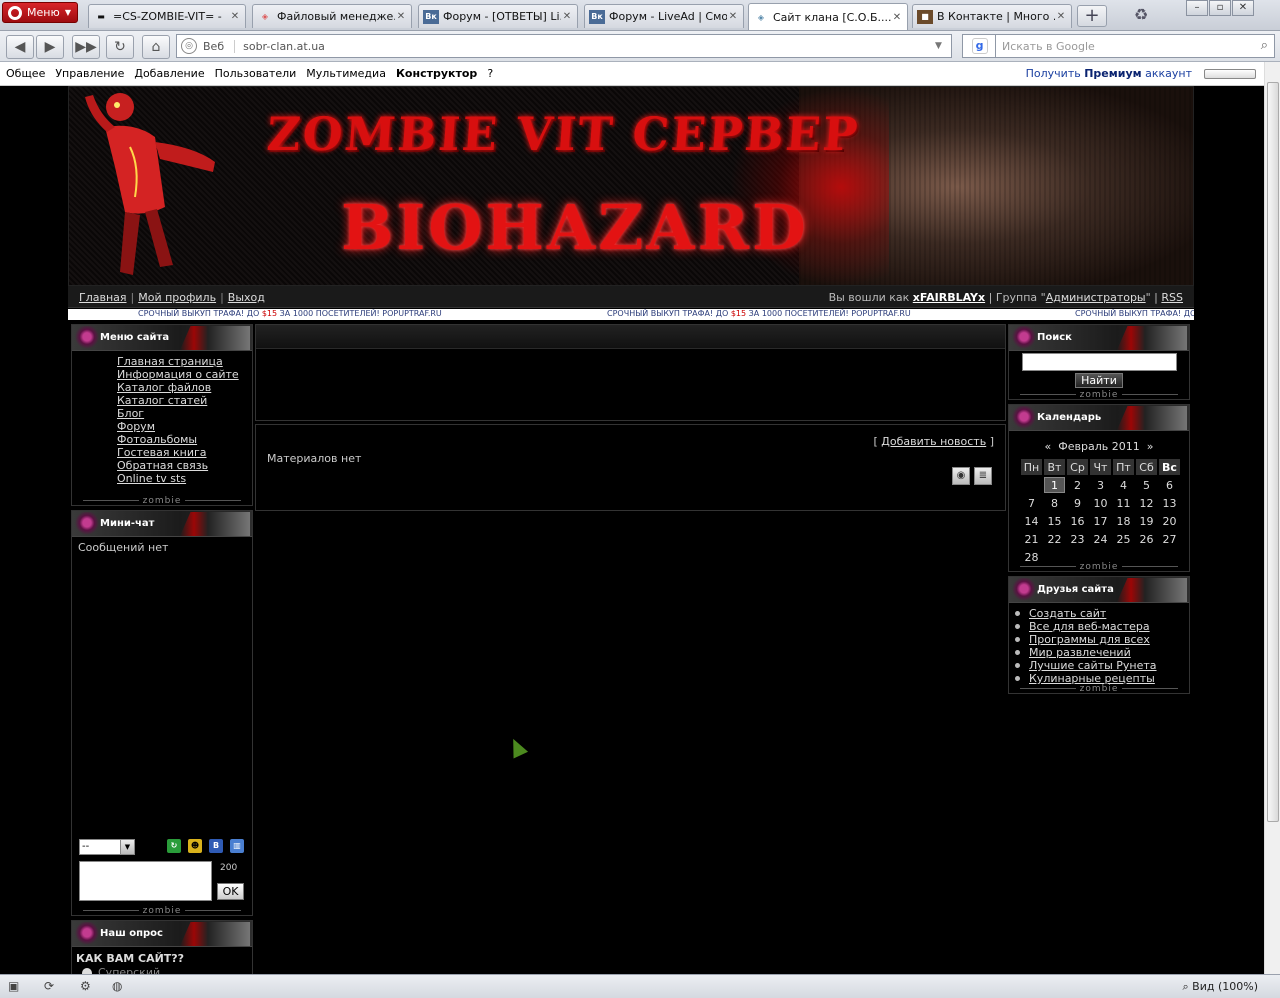  What do you see at coordinates (107, 847) in the screenshot?
I see `chat-smiley-select: -- ▼` at bounding box center [107, 847].